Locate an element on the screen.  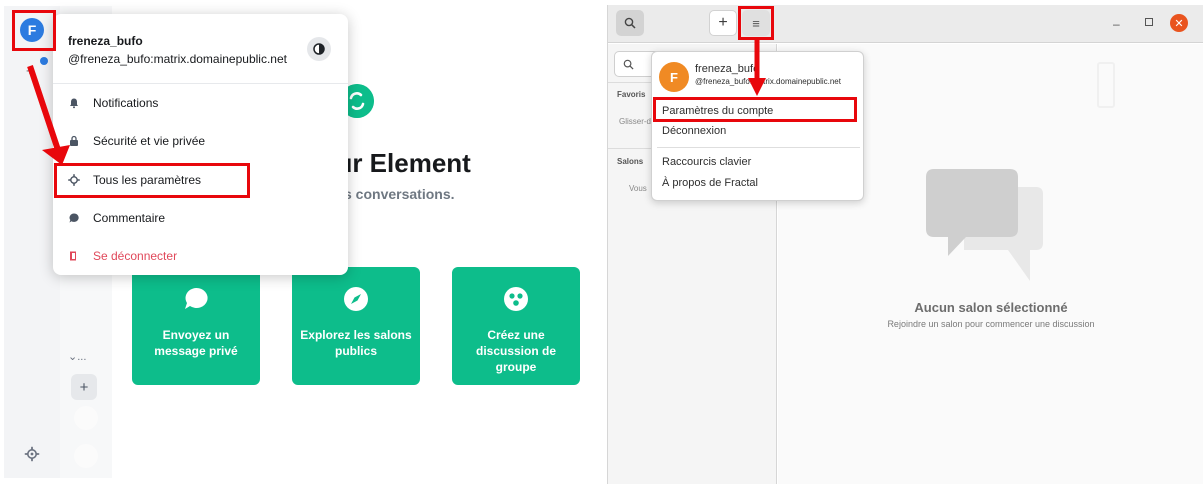
empty-state-title: Aucun salon sélectionné is located at coordinates (991, 307).